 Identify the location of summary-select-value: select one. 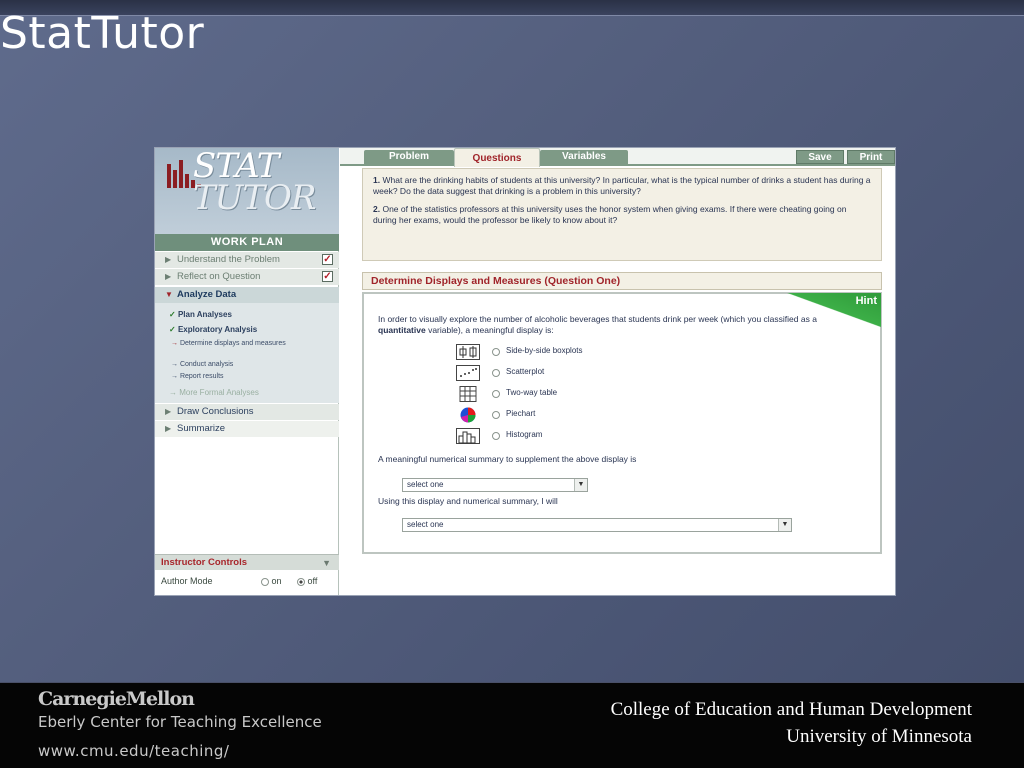
(425, 484).